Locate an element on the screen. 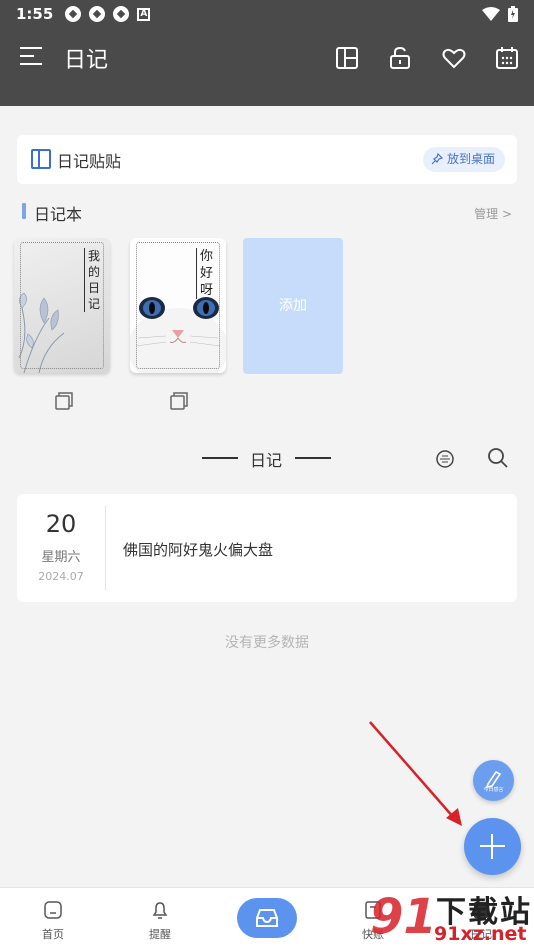 This screenshot has height=950, width=534. inbox-icon is located at coordinates (267, 918).